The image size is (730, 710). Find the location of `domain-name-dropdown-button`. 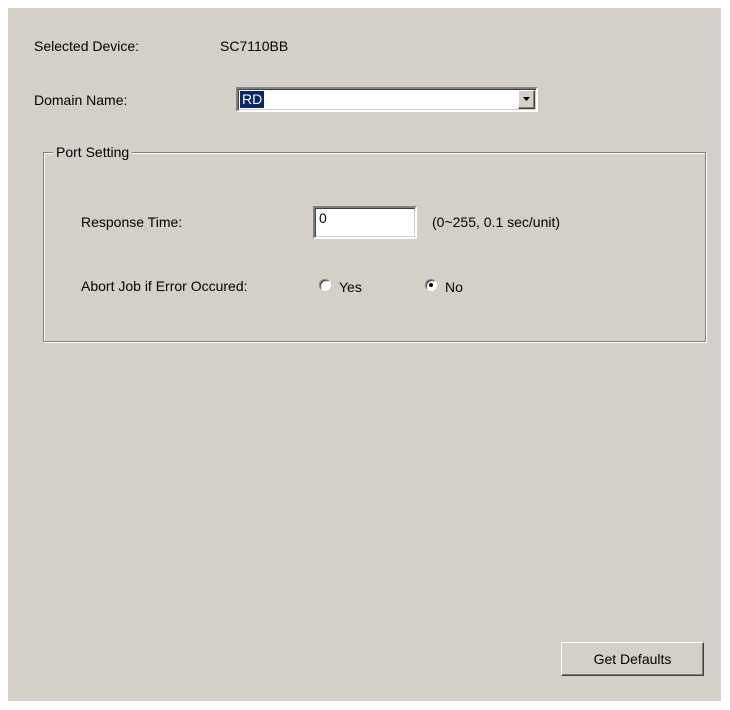

domain-name-dropdown-button is located at coordinates (526, 99).